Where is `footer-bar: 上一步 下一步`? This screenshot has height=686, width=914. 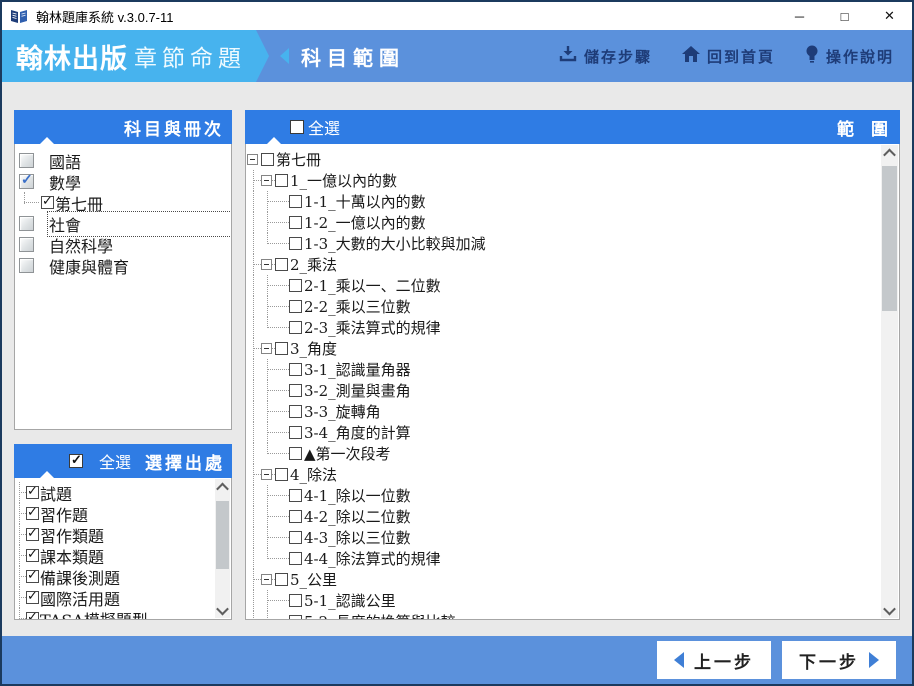
footer-bar: 上一步 下一步 is located at coordinates (457, 660).